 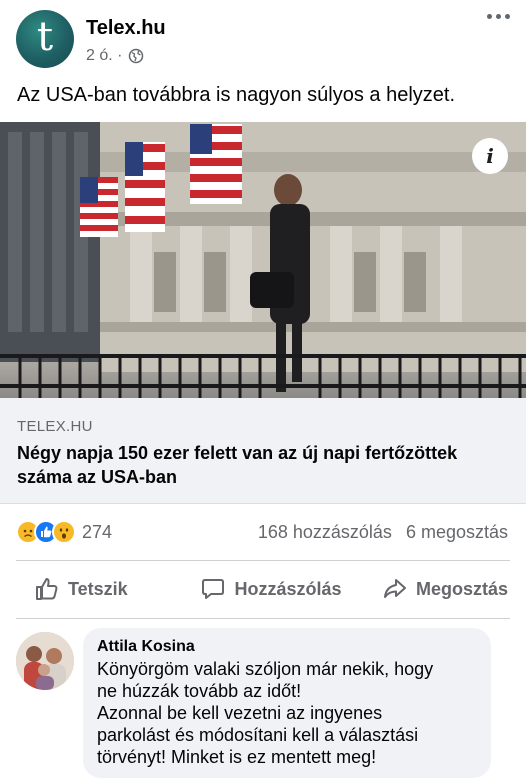 I want to click on like-label: Tetszik, so click(x=98, y=588).